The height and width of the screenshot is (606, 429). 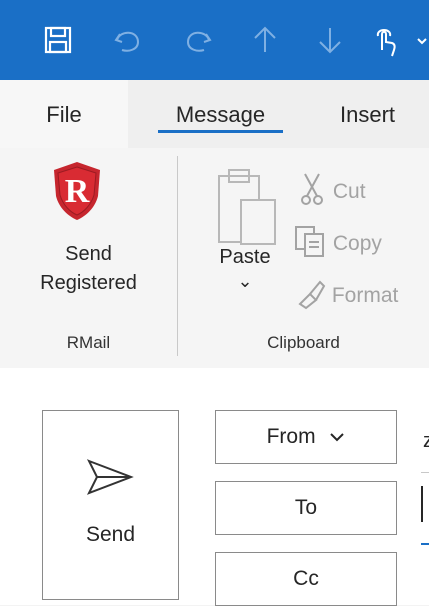 I want to click on copy-button: Copy, so click(x=337, y=244).